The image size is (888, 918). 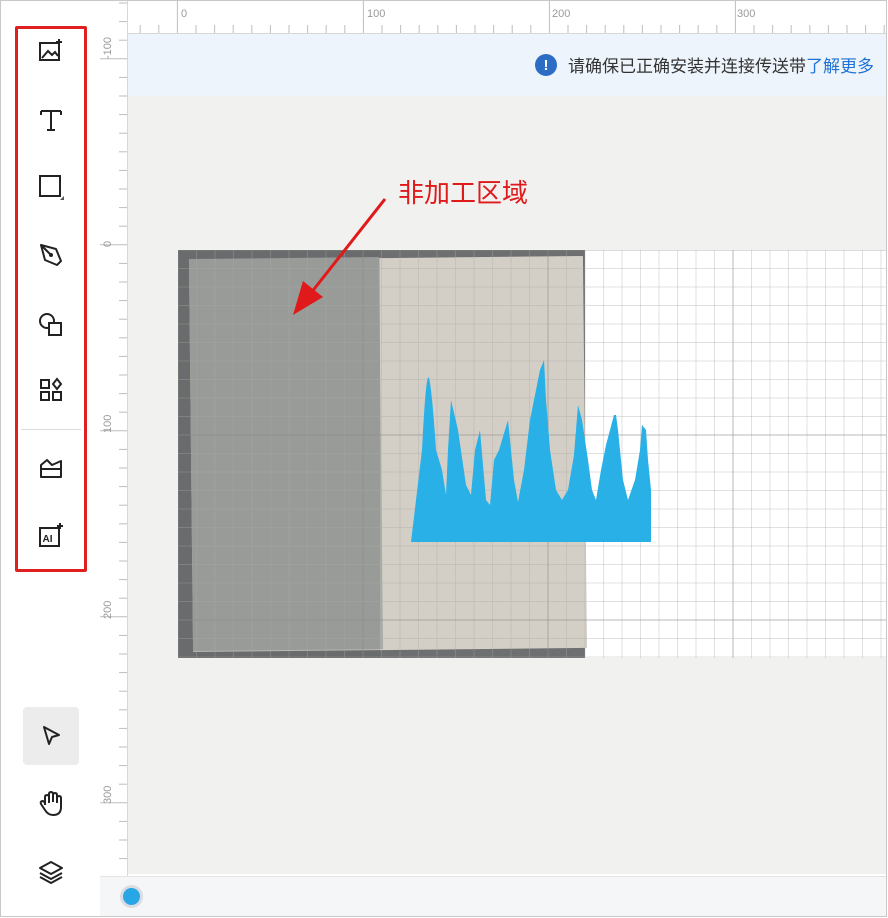 I want to click on shape-tool-button, so click(x=51, y=187).